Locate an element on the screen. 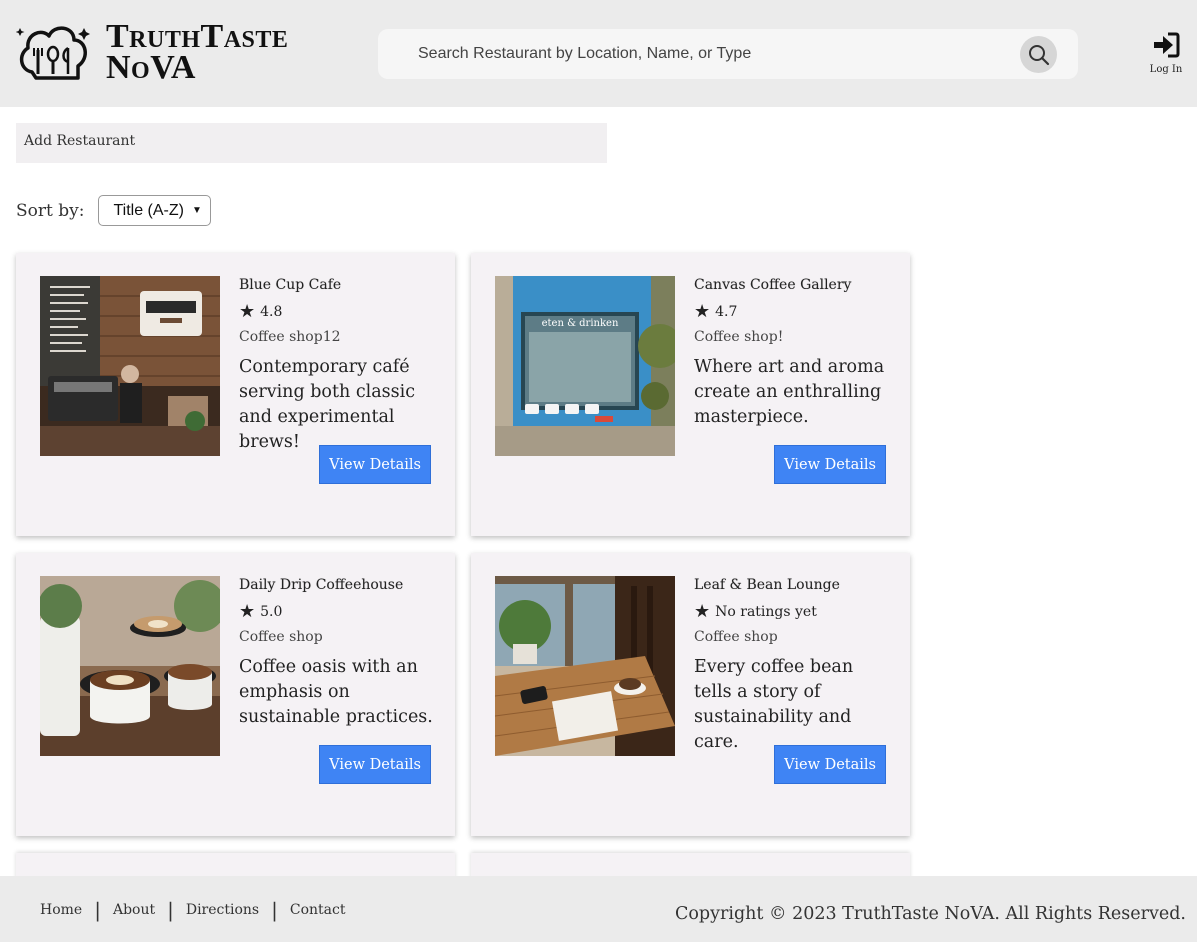 This screenshot has height=942, width=1197. search-input is located at coordinates (713, 54).